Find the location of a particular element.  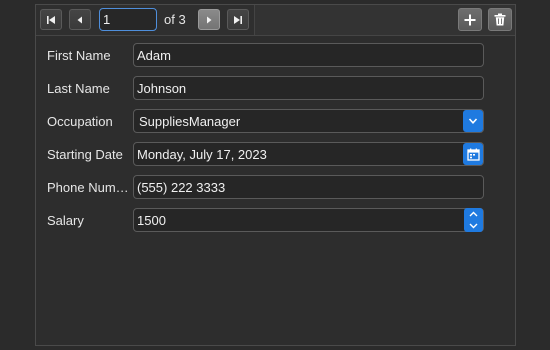

first-record-button is located at coordinates (51, 19).